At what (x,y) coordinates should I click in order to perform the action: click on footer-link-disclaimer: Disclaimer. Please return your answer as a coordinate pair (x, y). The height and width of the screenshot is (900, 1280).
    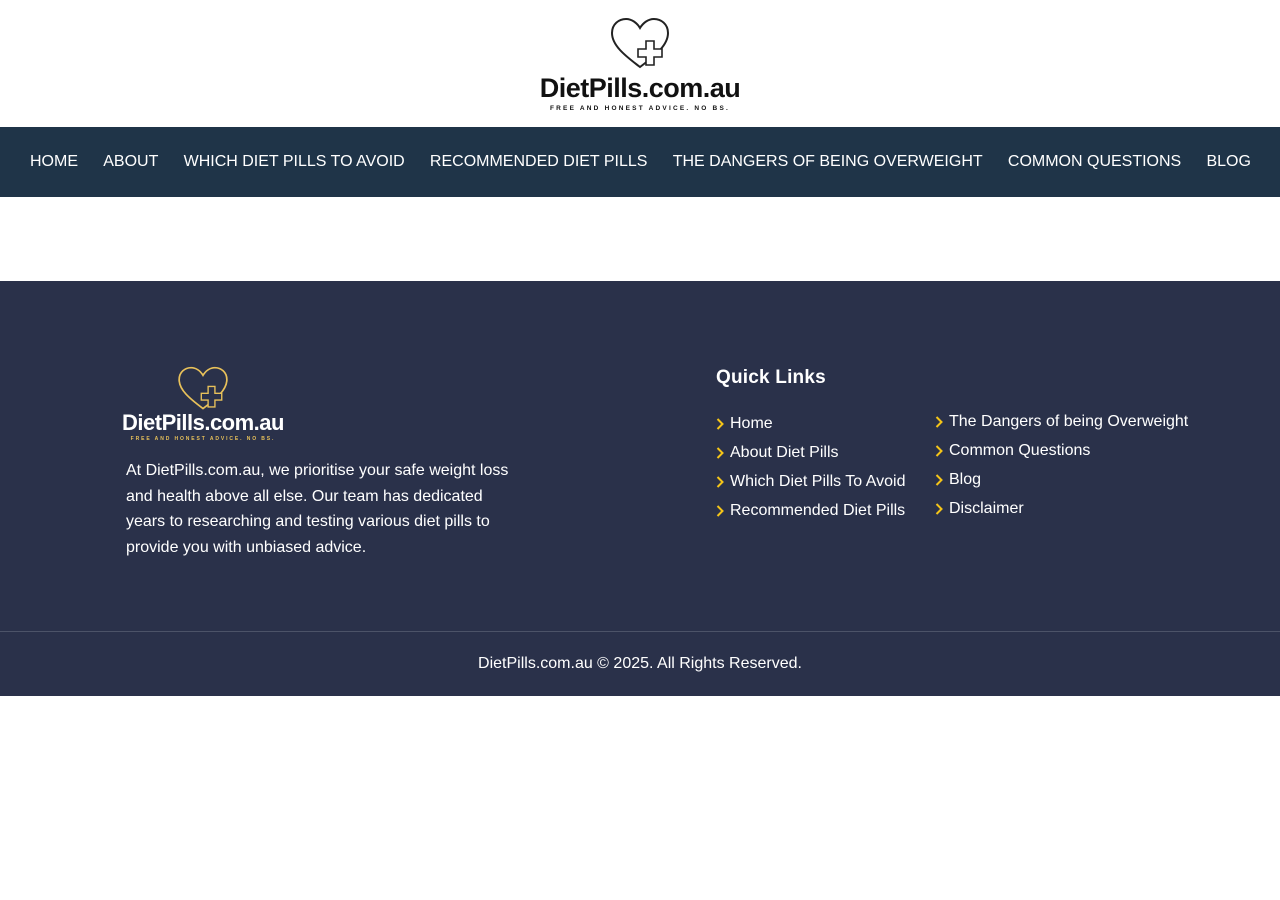
    Looking at the image, I should click on (1061, 508).